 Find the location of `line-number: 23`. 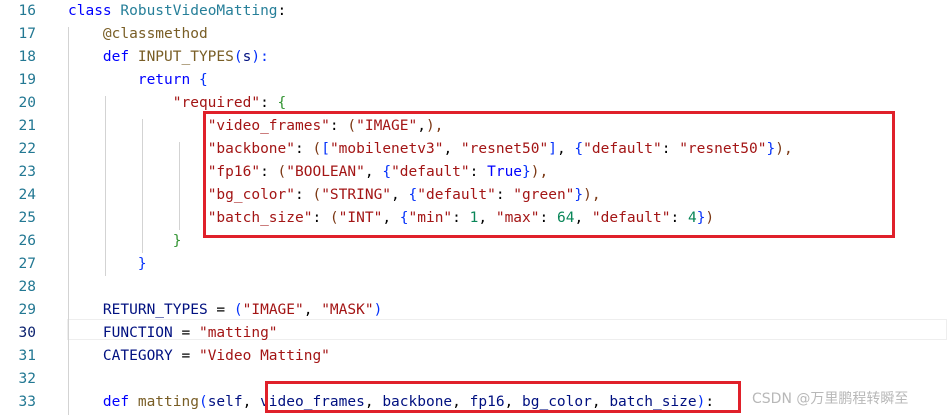

line-number: 23 is located at coordinates (27, 172).